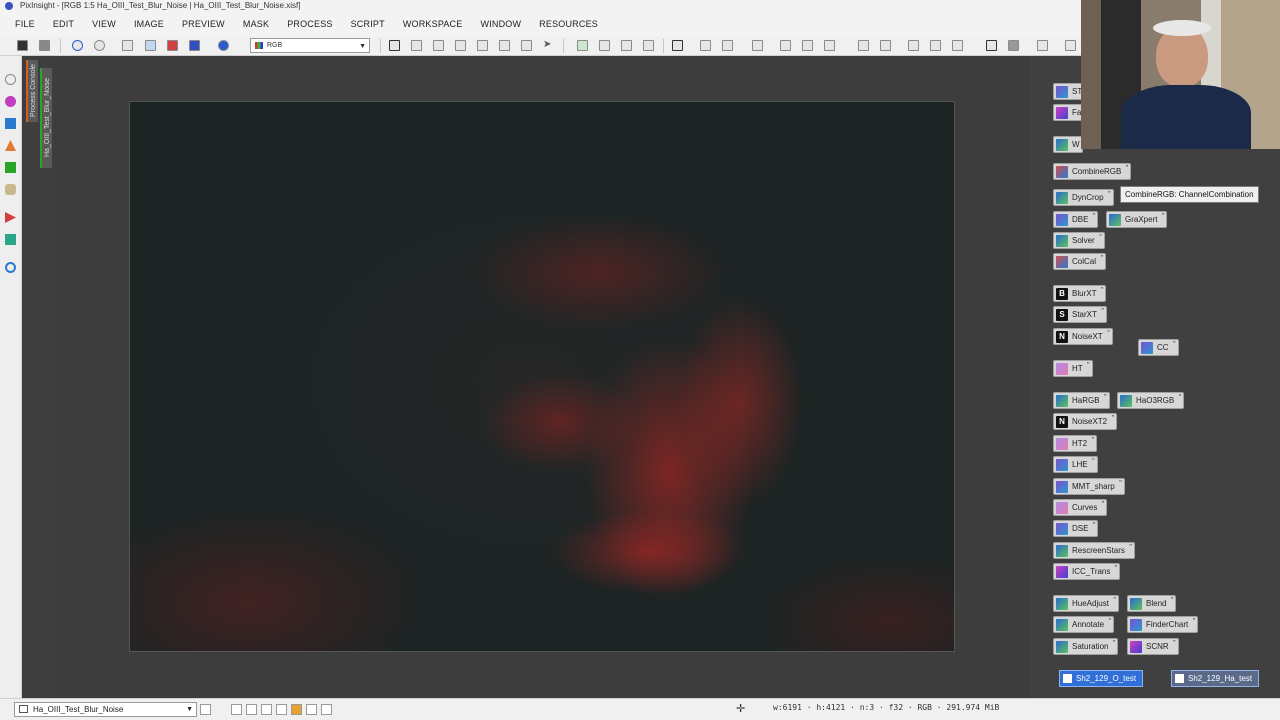 This screenshot has width=1280, height=720. Describe the element at coordinates (807, 45) in the screenshot. I see `history-explorer-icon` at that location.